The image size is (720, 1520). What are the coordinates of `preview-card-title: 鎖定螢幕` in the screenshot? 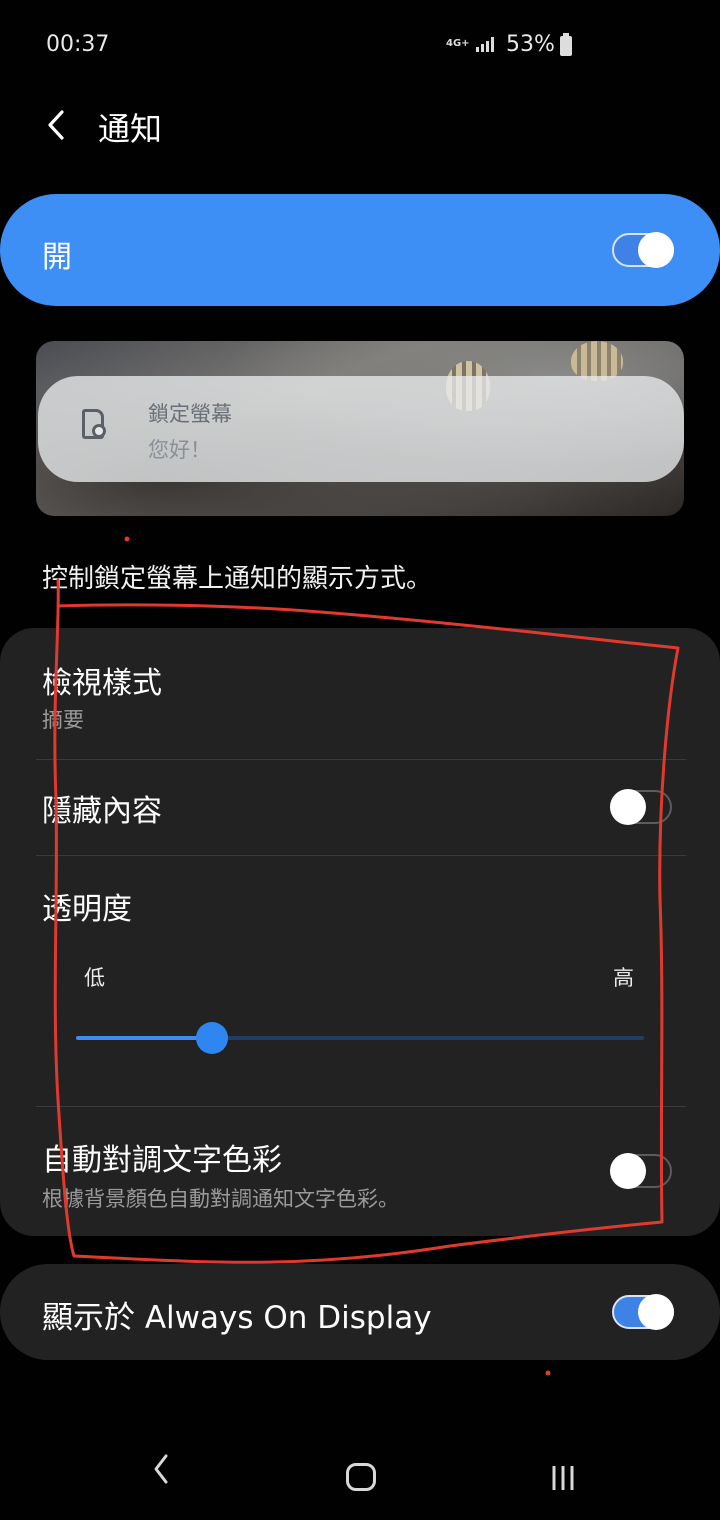 It's located at (190, 414).